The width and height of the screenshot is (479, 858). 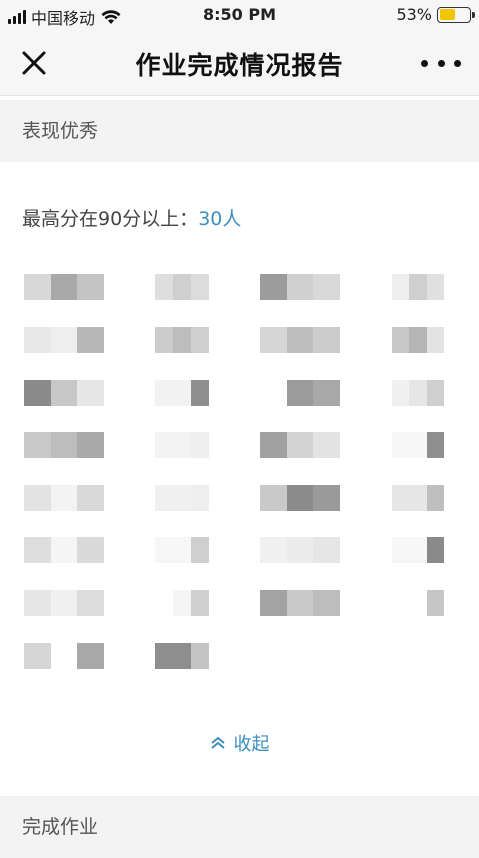 I want to click on collapse-button: 收起, so click(x=239, y=743).